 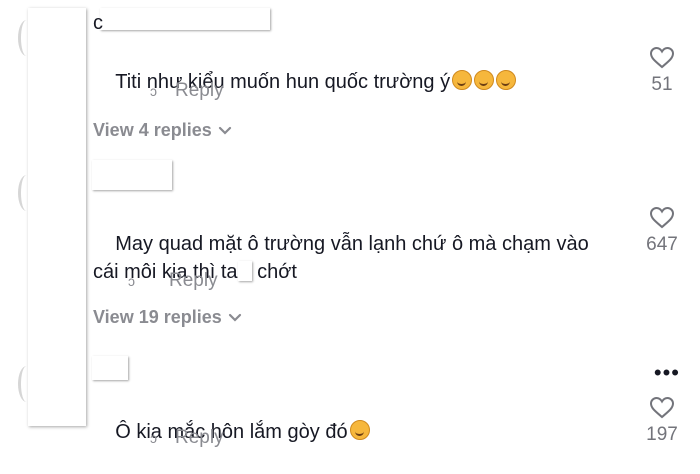 I want to click on view-replies-button: View 4 replies, so click(x=162, y=130).